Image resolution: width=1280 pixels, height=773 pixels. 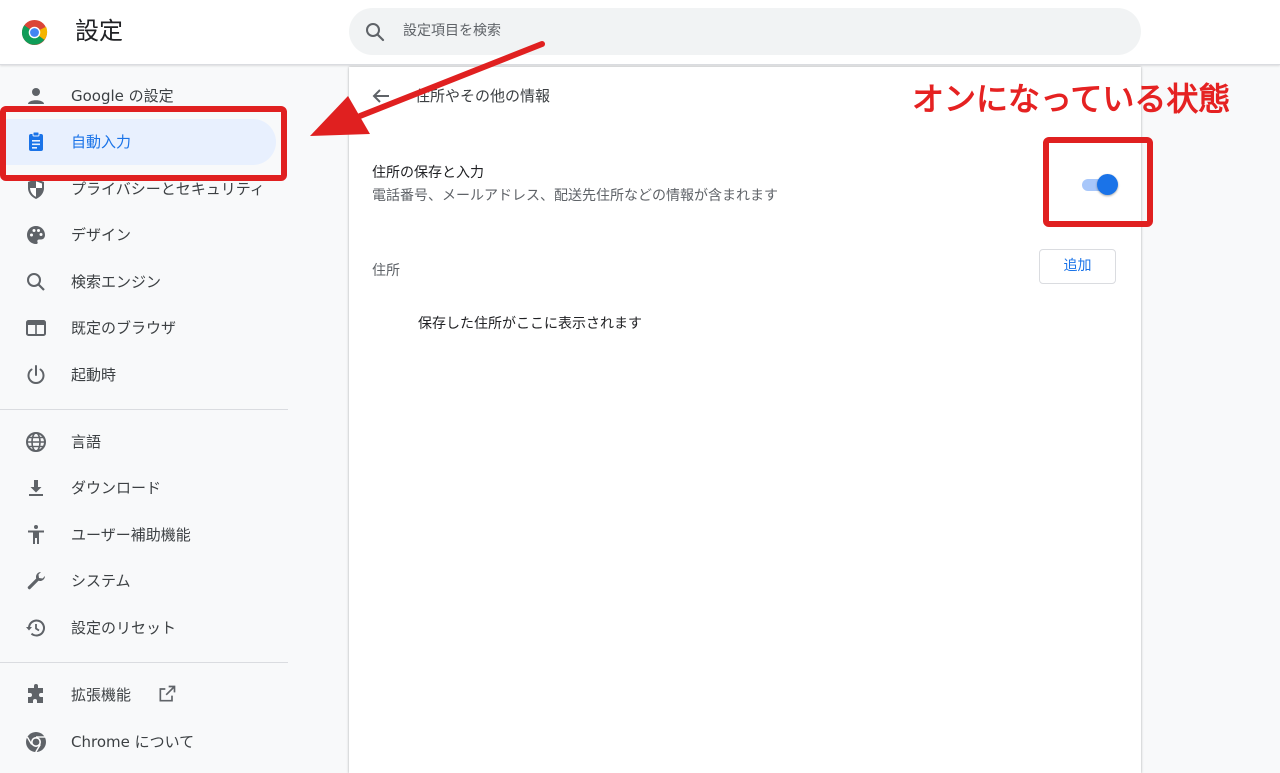 What do you see at coordinates (36, 488) in the screenshot?
I see `download-icon` at bounding box center [36, 488].